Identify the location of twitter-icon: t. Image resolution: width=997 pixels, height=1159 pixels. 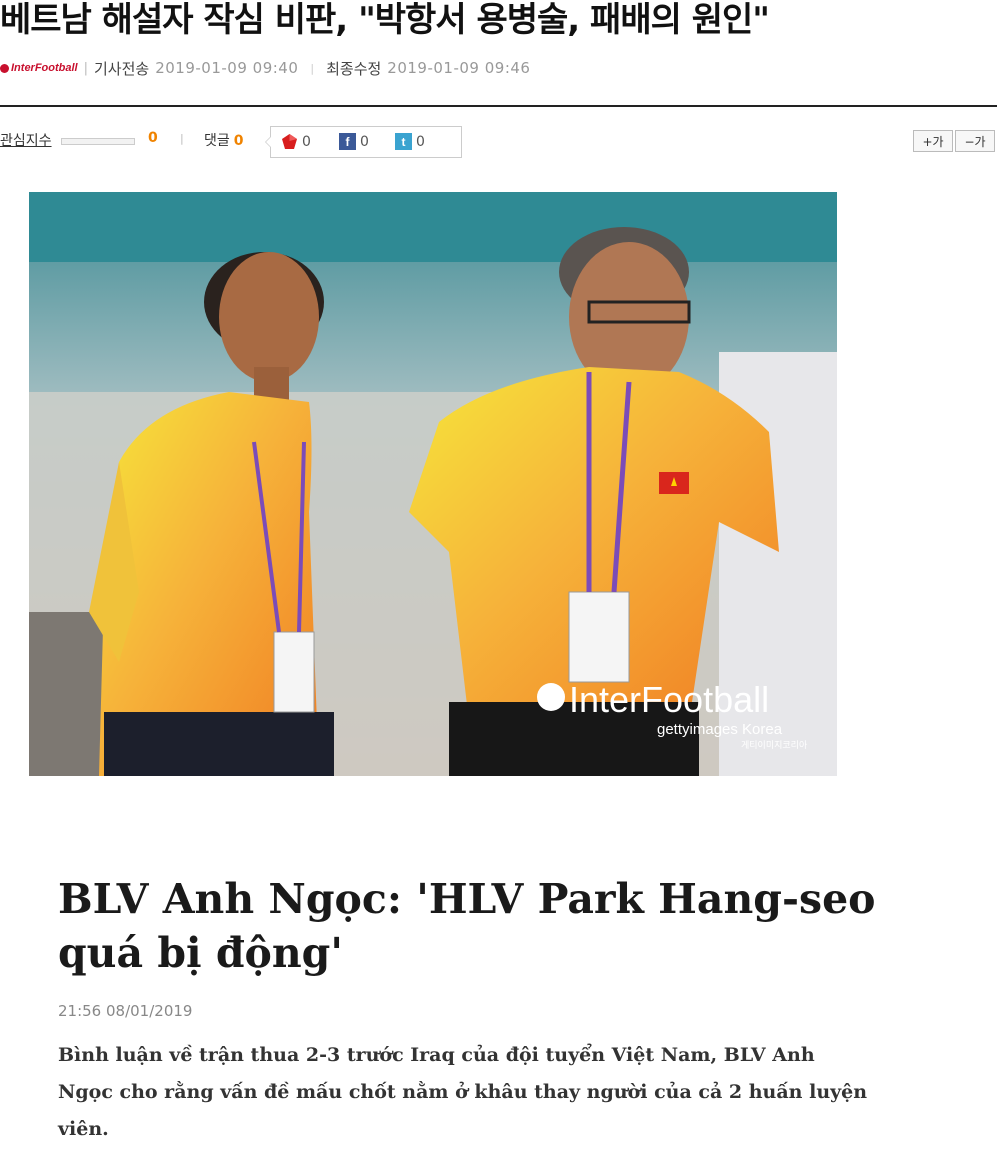
(403, 141).